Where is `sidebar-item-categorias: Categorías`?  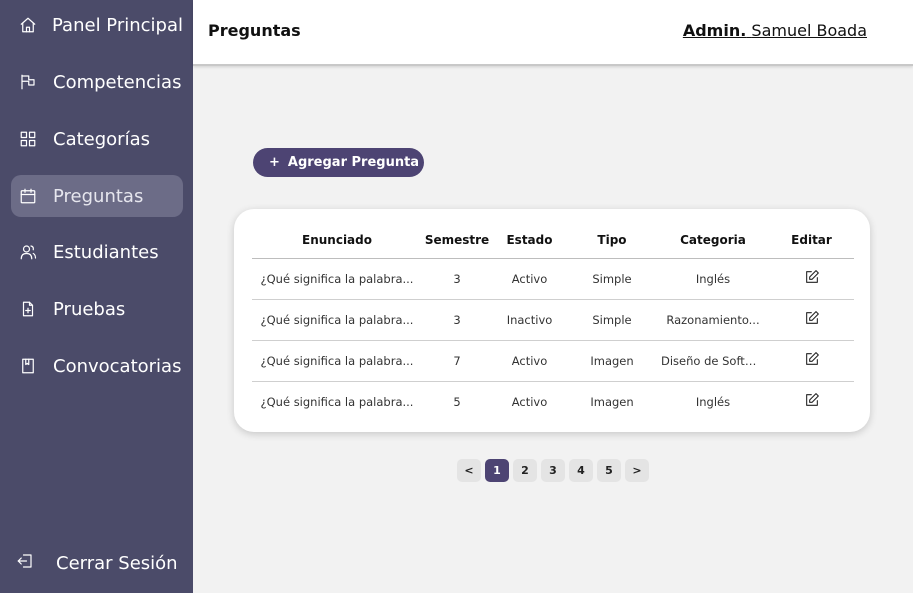
sidebar-item-categorias: Categorías is located at coordinates (97, 139).